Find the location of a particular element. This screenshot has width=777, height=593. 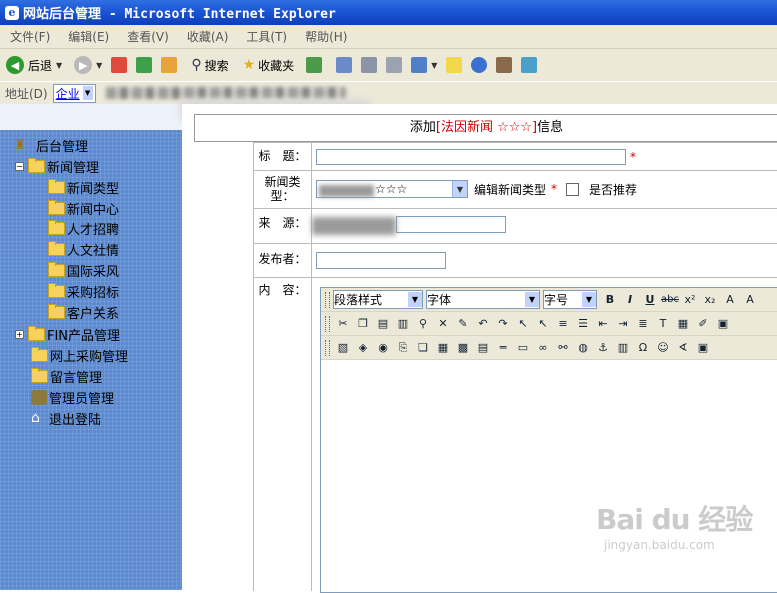

bold-icon: B is located at coordinates (610, 300).